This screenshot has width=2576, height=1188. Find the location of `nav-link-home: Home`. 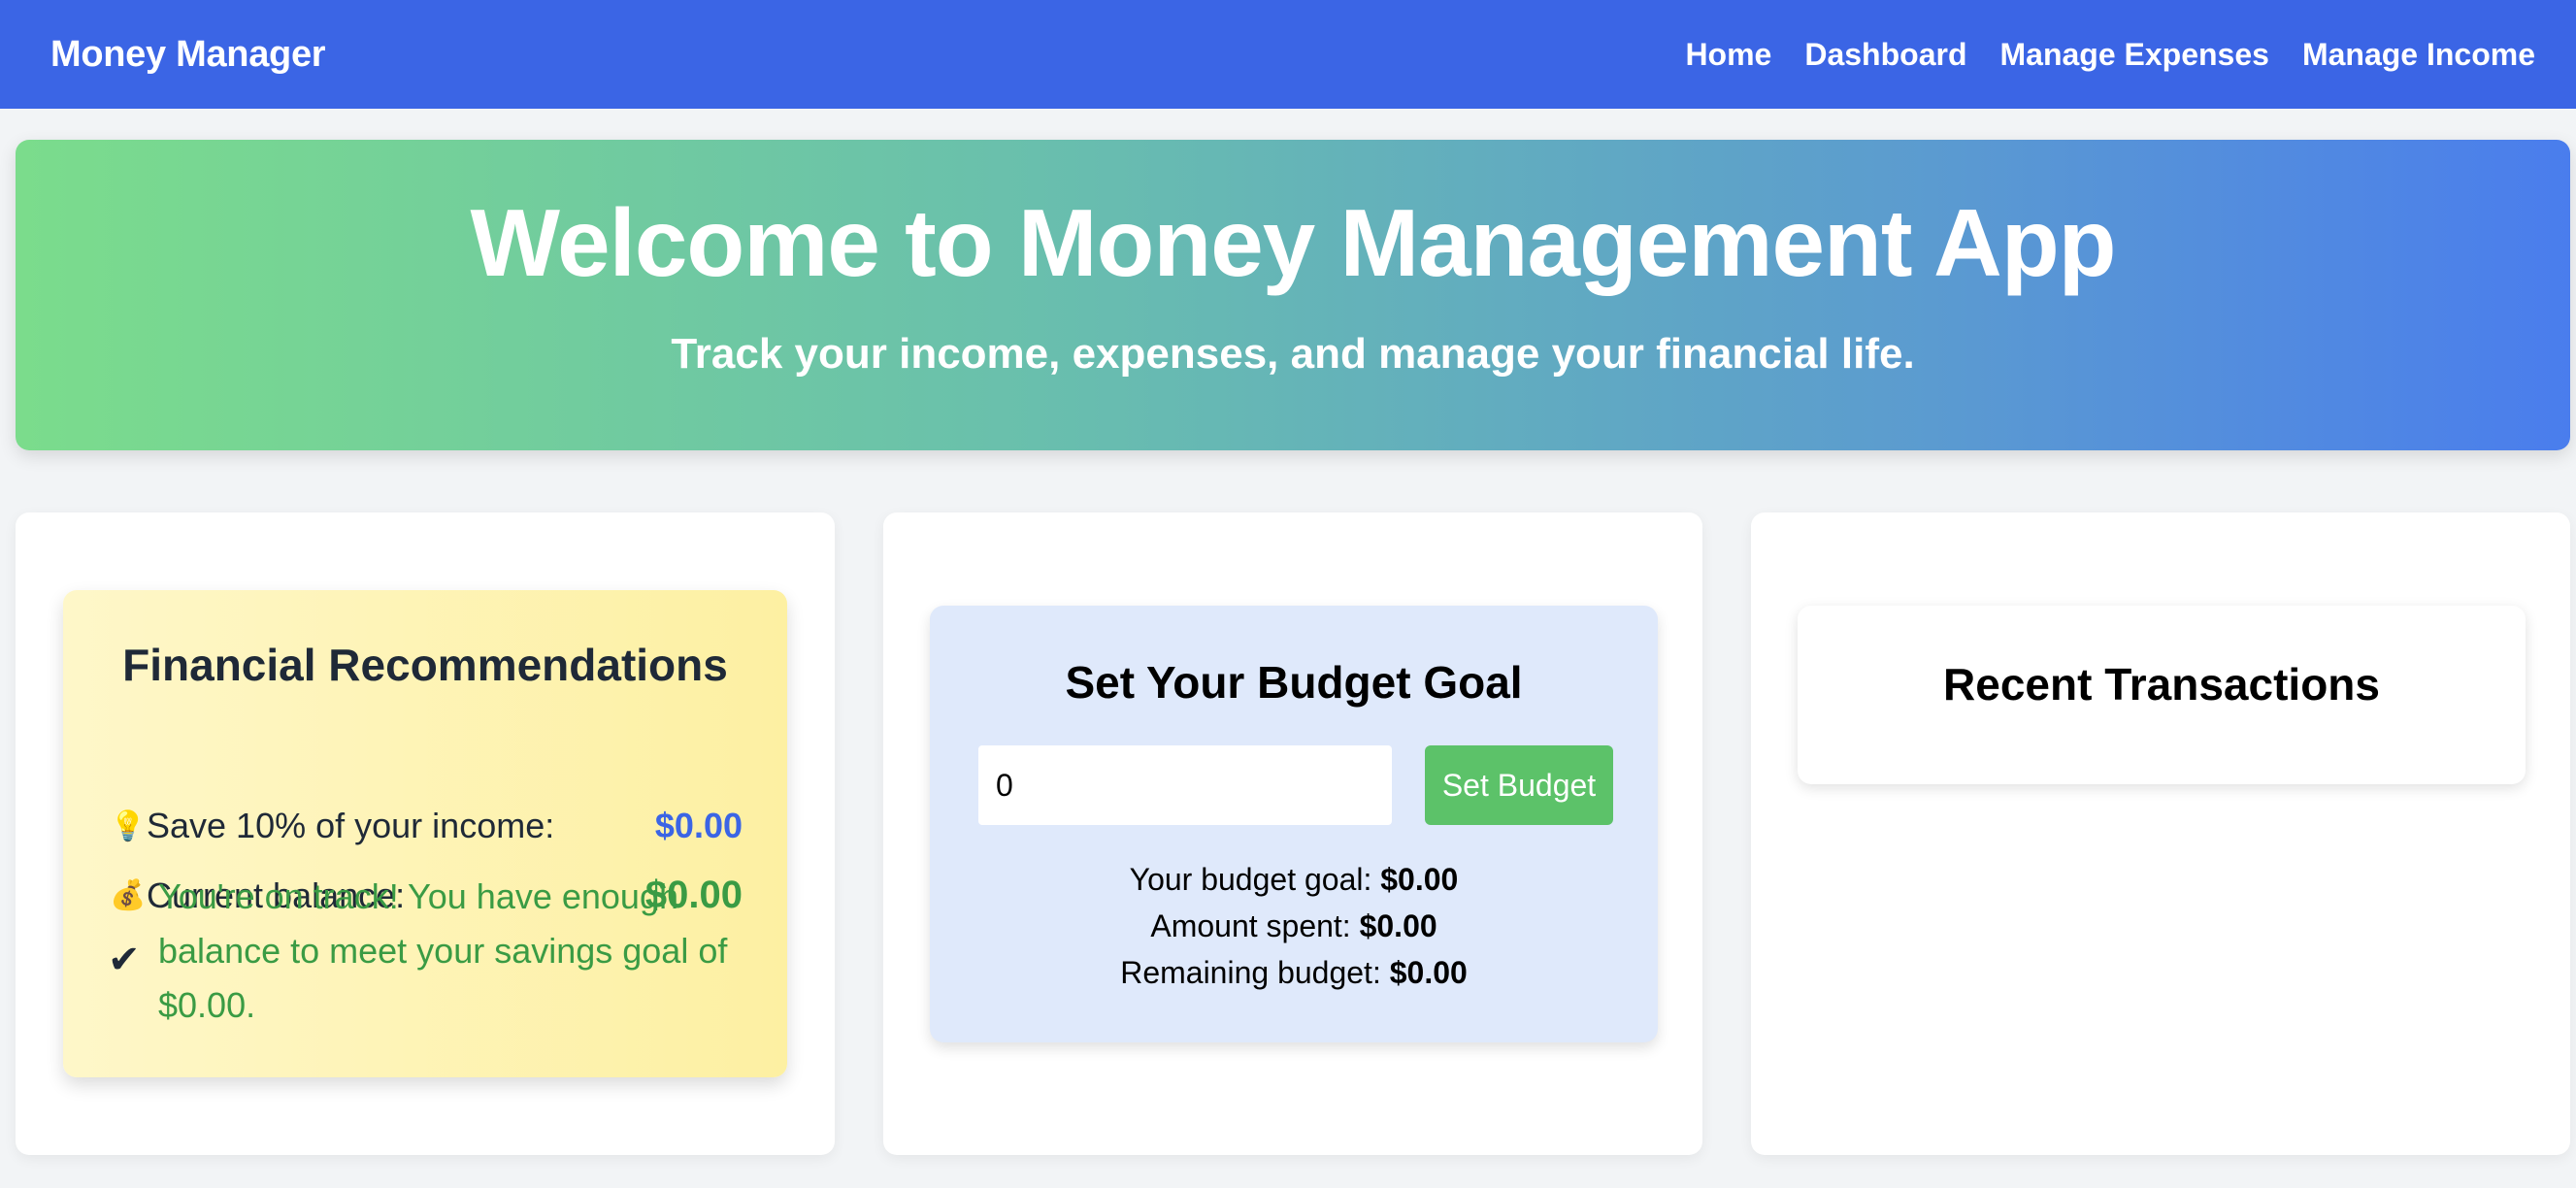

nav-link-home: Home is located at coordinates (1728, 55).